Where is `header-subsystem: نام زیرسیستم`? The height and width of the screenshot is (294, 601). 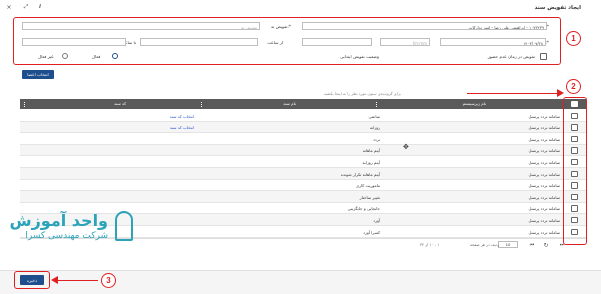 header-subsystem: نام زیرسیستم is located at coordinates (474, 104).